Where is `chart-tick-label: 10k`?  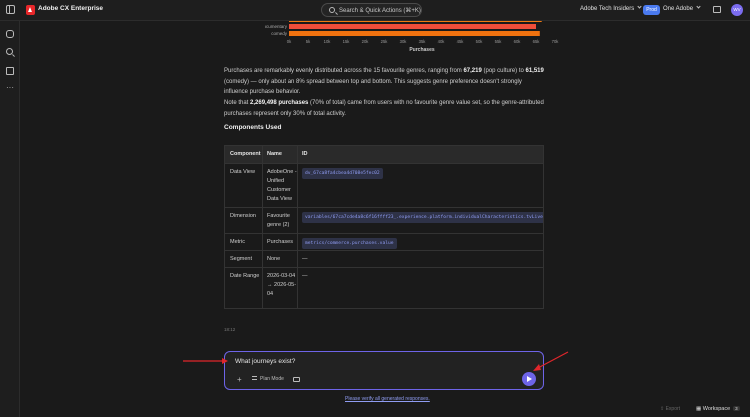 chart-tick-label: 10k is located at coordinates (328, 41).